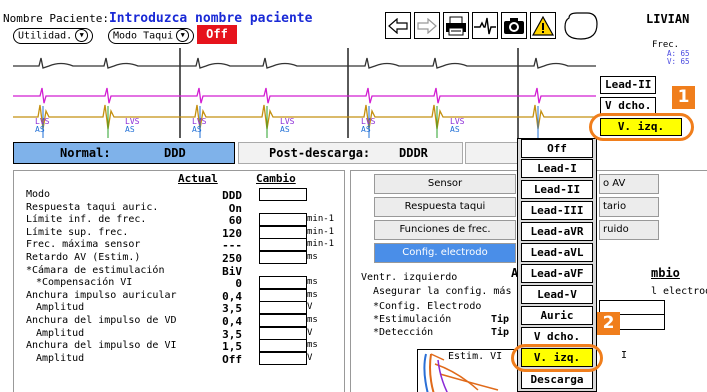  I want to click on table-row: Límite inf. de frec. 60, so click(134, 220).